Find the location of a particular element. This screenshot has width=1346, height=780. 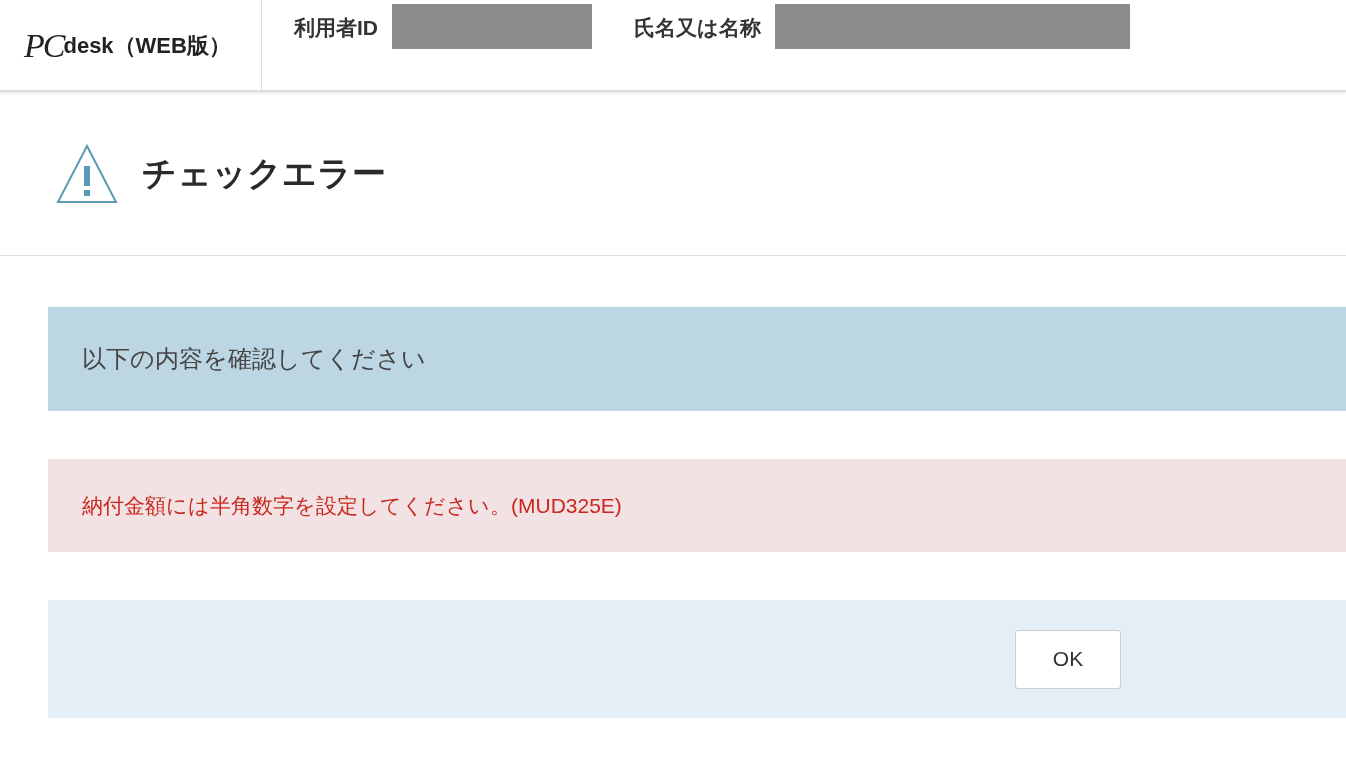

ok-button: OK is located at coordinates (1068, 659).